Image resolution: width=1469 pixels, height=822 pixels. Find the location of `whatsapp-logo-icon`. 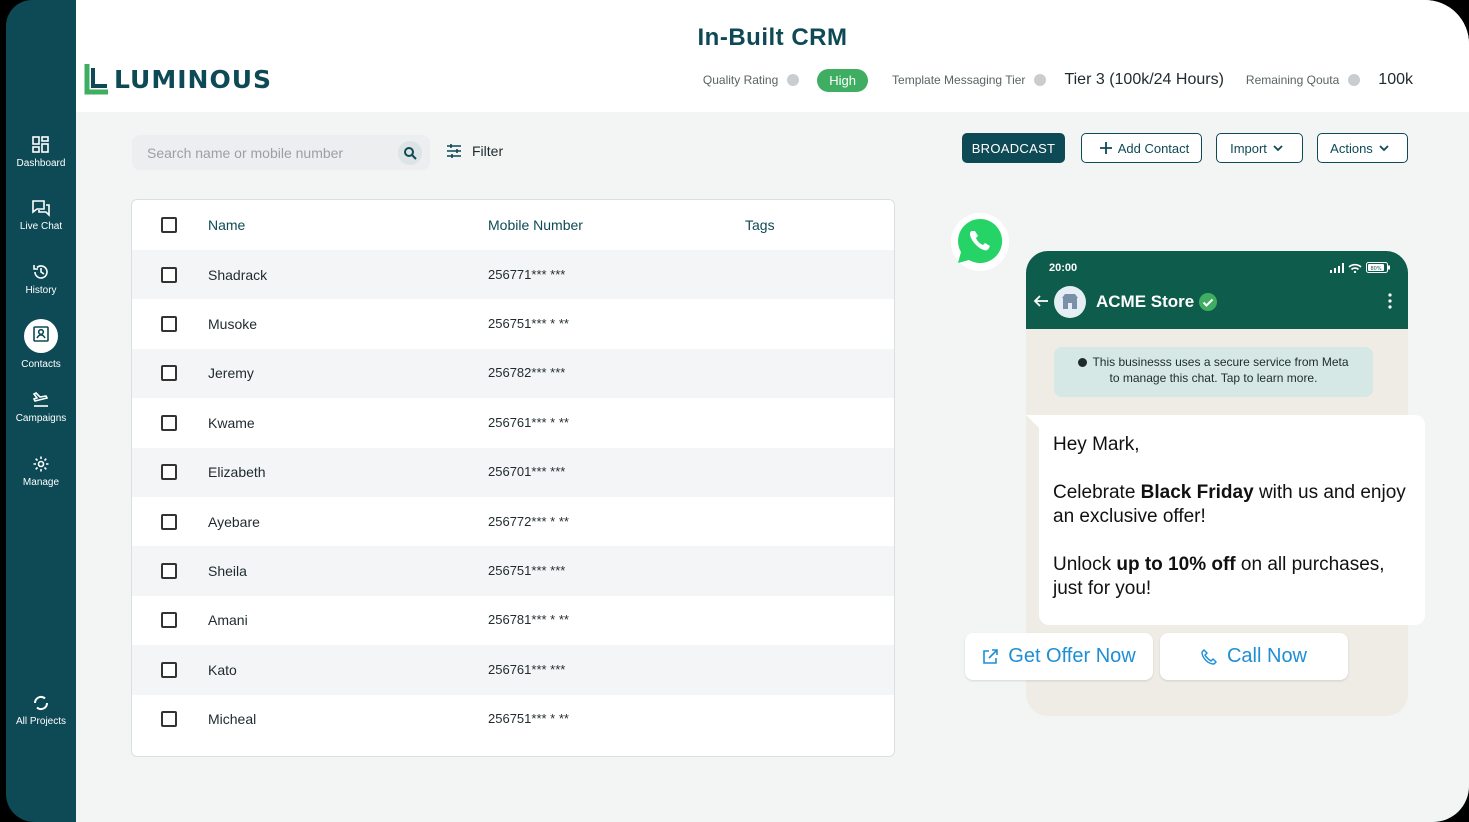

whatsapp-logo-icon is located at coordinates (980, 242).